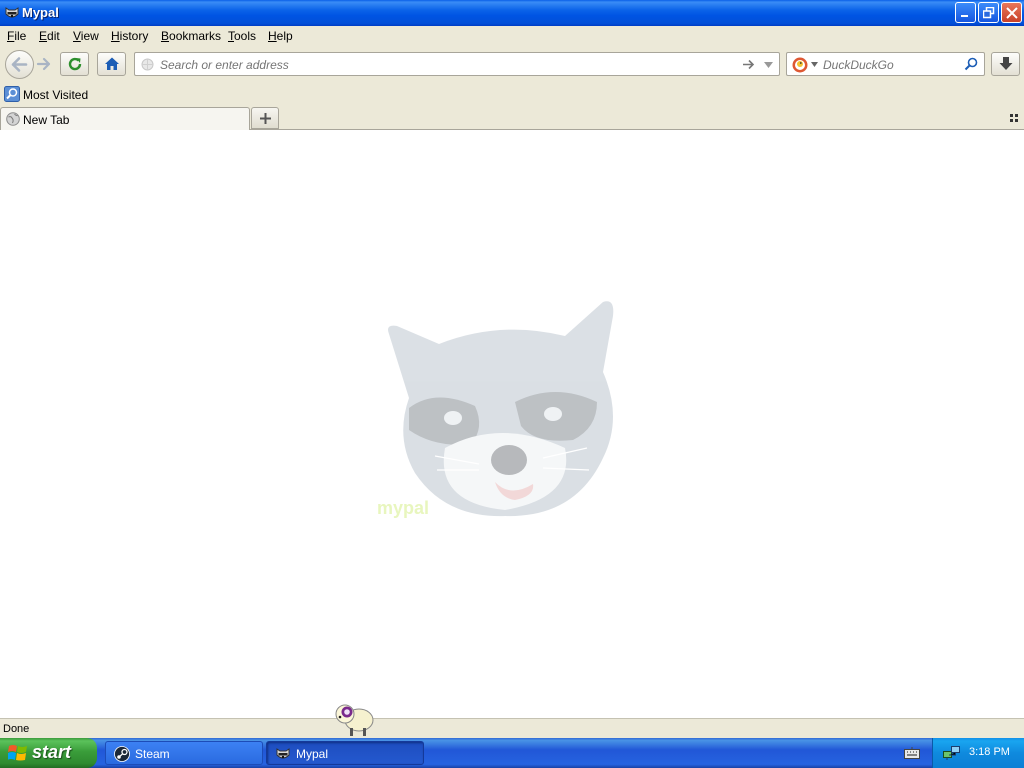 This screenshot has height=768, width=1024. Describe the element at coordinates (44, 64) in the screenshot. I see `forward-arrow-icon` at that location.